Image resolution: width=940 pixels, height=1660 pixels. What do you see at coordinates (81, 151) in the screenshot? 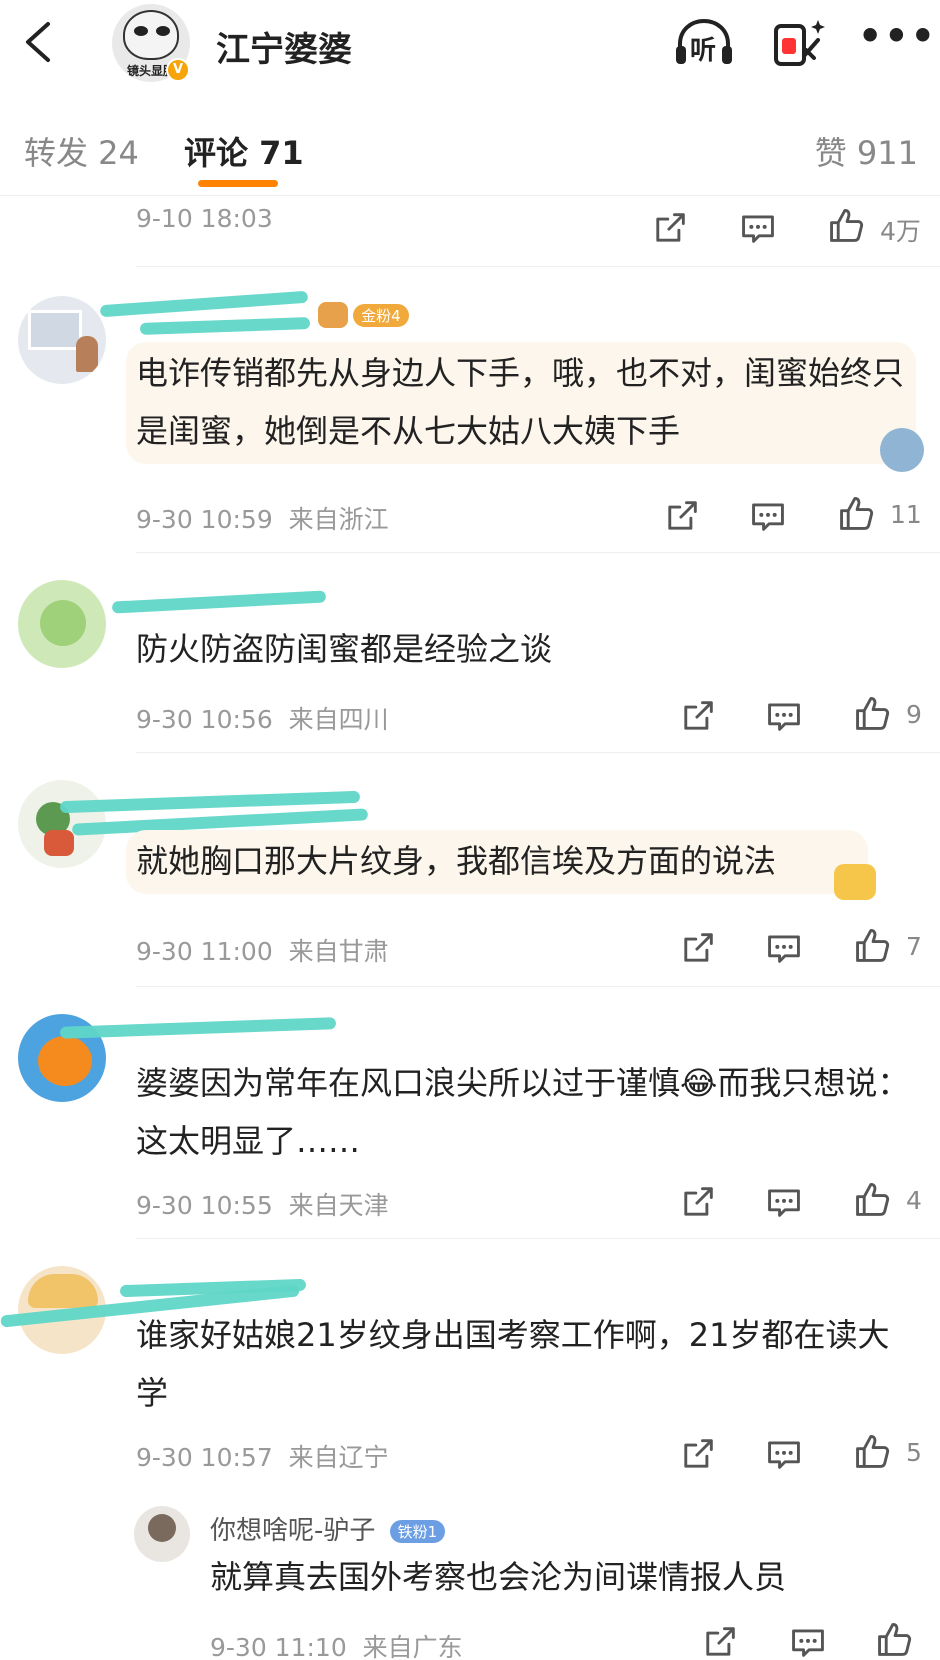
I see `tab-repost: 转发 24` at bounding box center [81, 151].